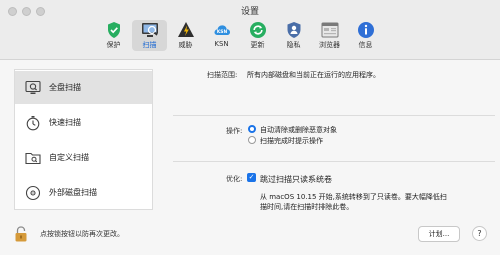 The height and width of the screenshot is (255, 500). What do you see at coordinates (185, 29) in the screenshot?
I see `warning-bolt-icon` at bounding box center [185, 29].